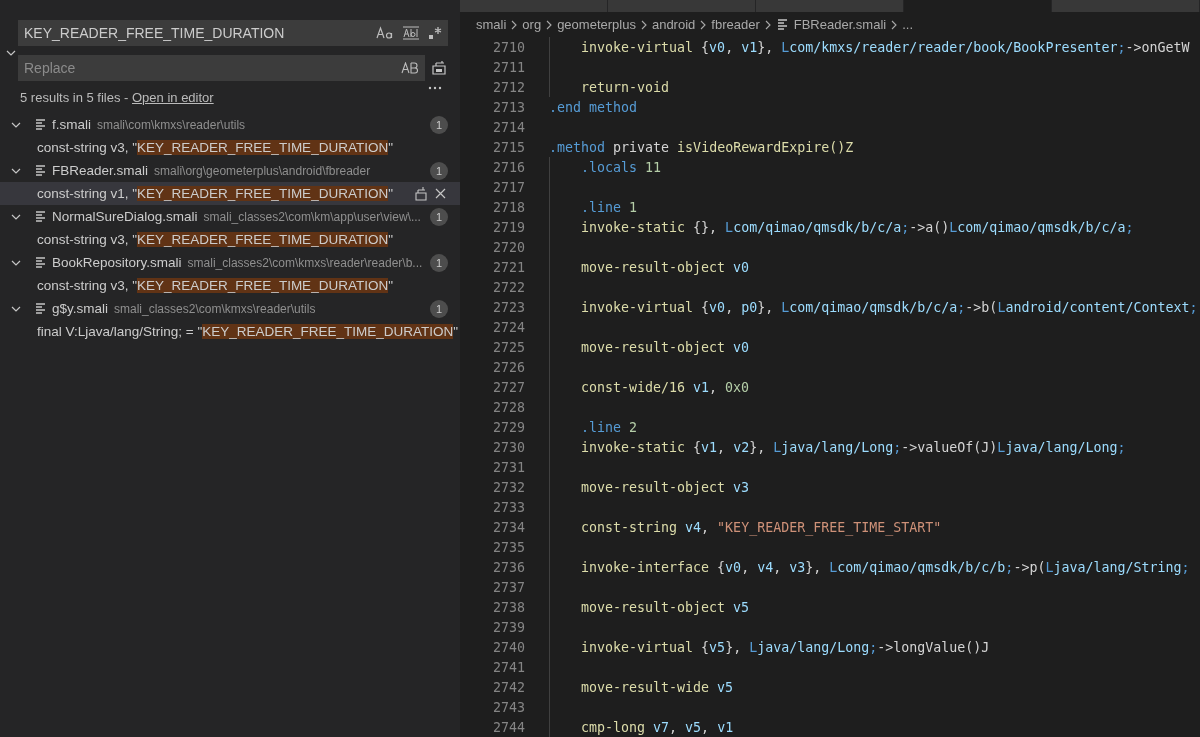  Describe the element at coordinates (233, 33) in the screenshot. I see `search-field: KEY_READER_FREE_TIME_DURATION` at that location.